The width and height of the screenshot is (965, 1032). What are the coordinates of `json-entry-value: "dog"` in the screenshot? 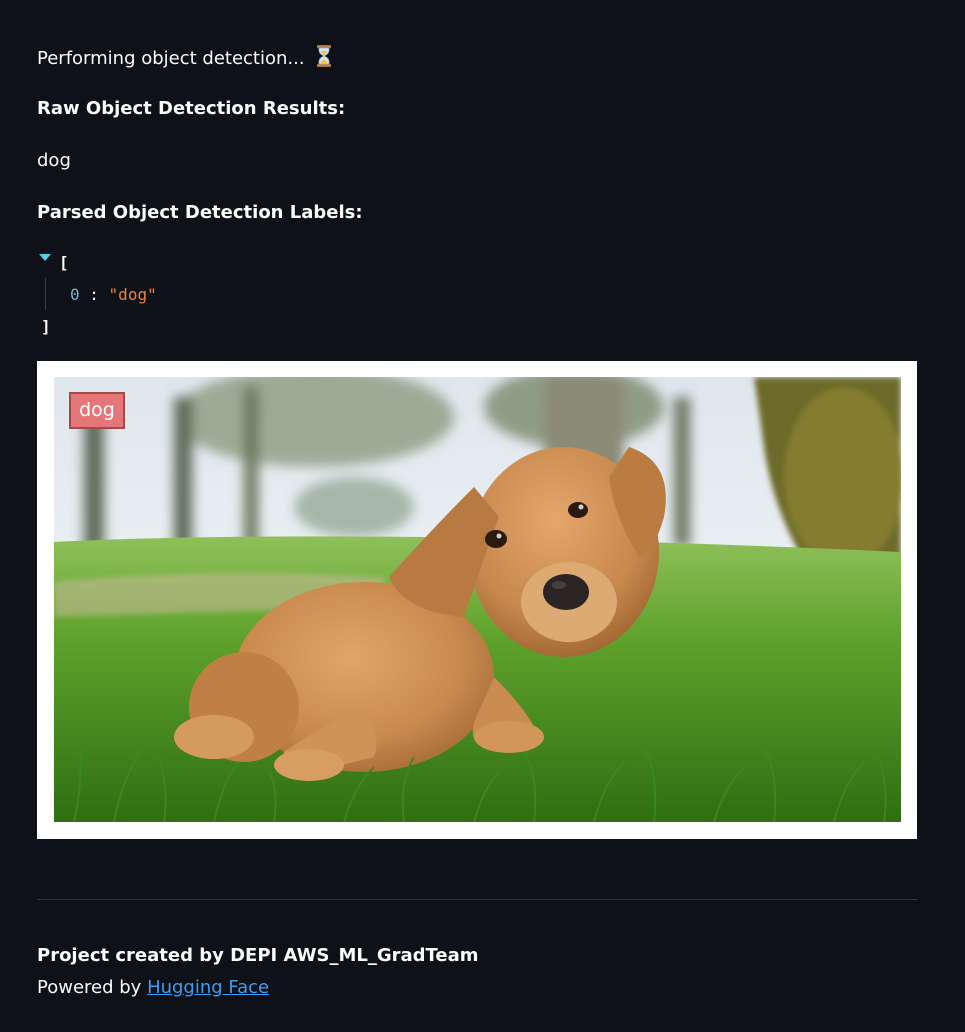 It's located at (132, 294).